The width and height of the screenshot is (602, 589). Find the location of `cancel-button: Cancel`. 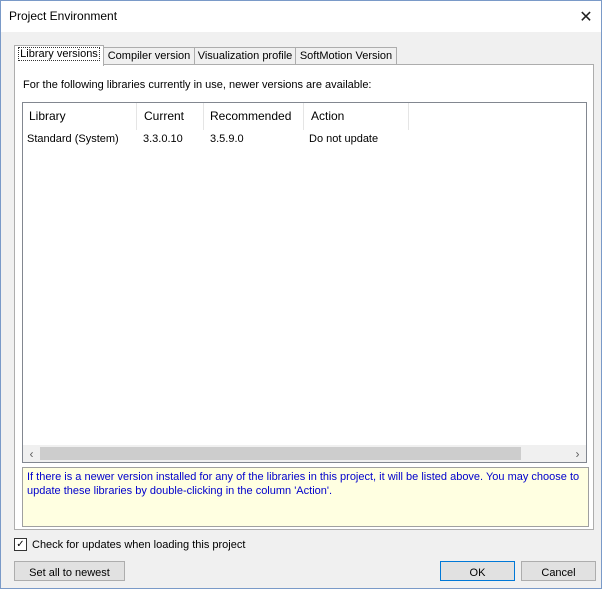

cancel-button: Cancel is located at coordinates (558, 571).